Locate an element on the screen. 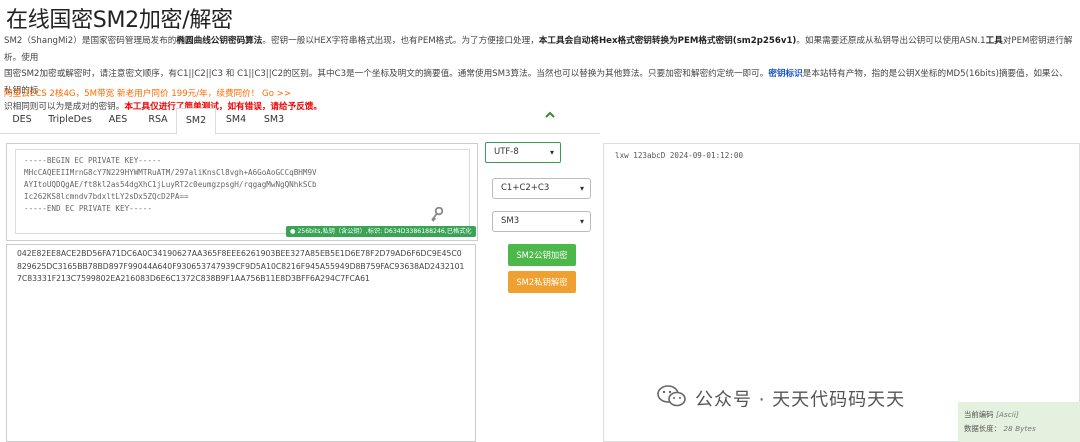  wechat-icon is located at coordinates (672, 398).